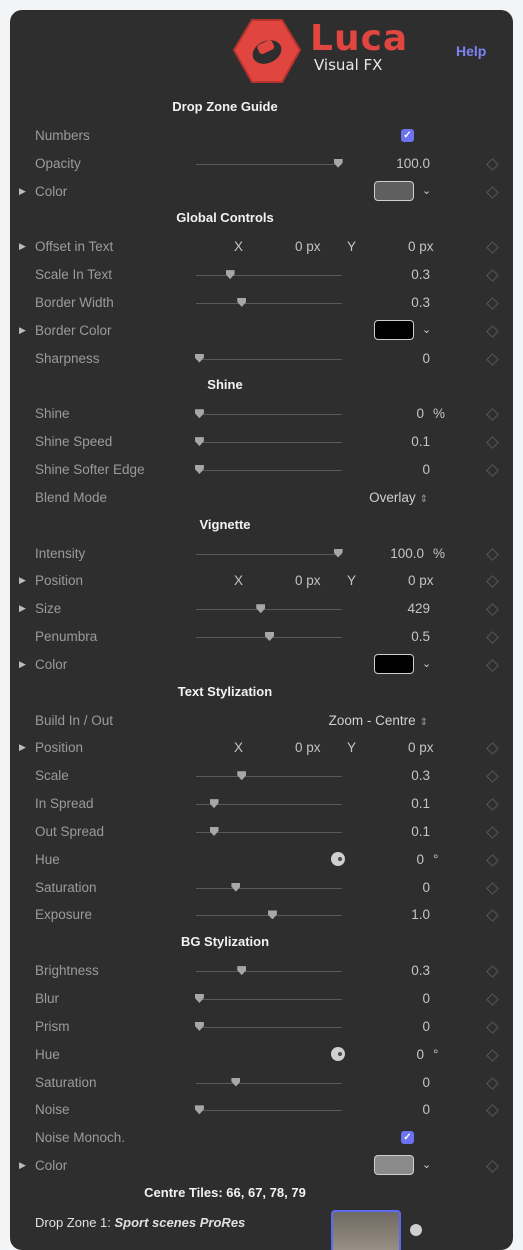 This screenshot has height=1250, width=523. I want to click on popup-menu: Zoom - Centre ⇕, so click(378, 720).